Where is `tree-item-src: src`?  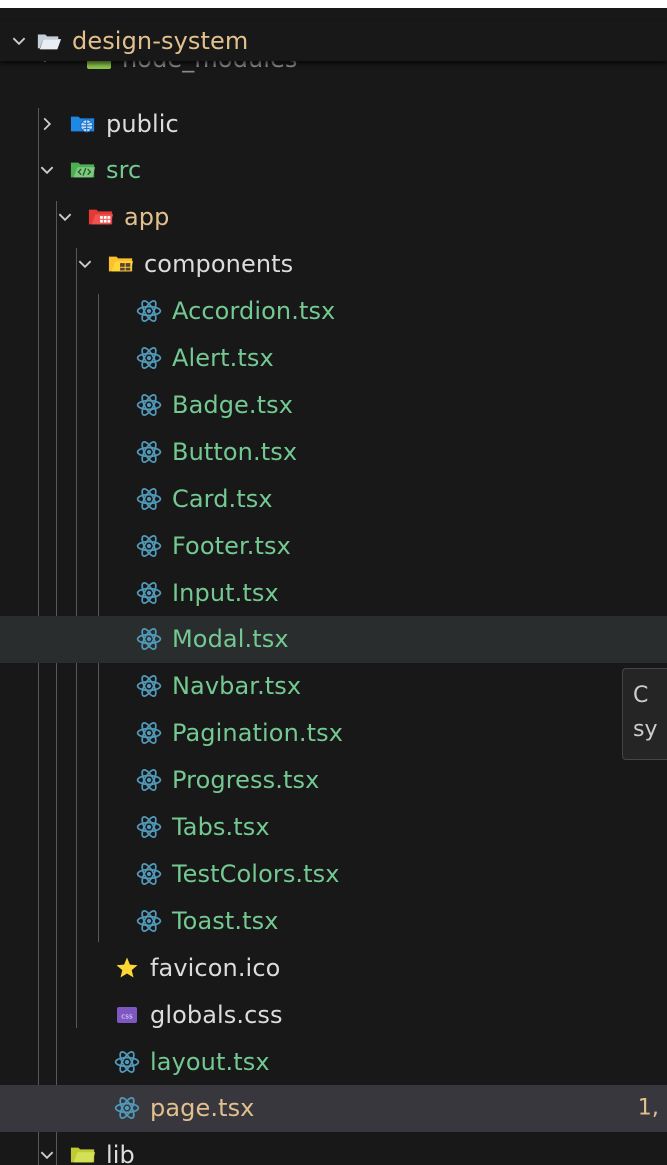 tree-item-src: src is located at coordinates (333, 170).